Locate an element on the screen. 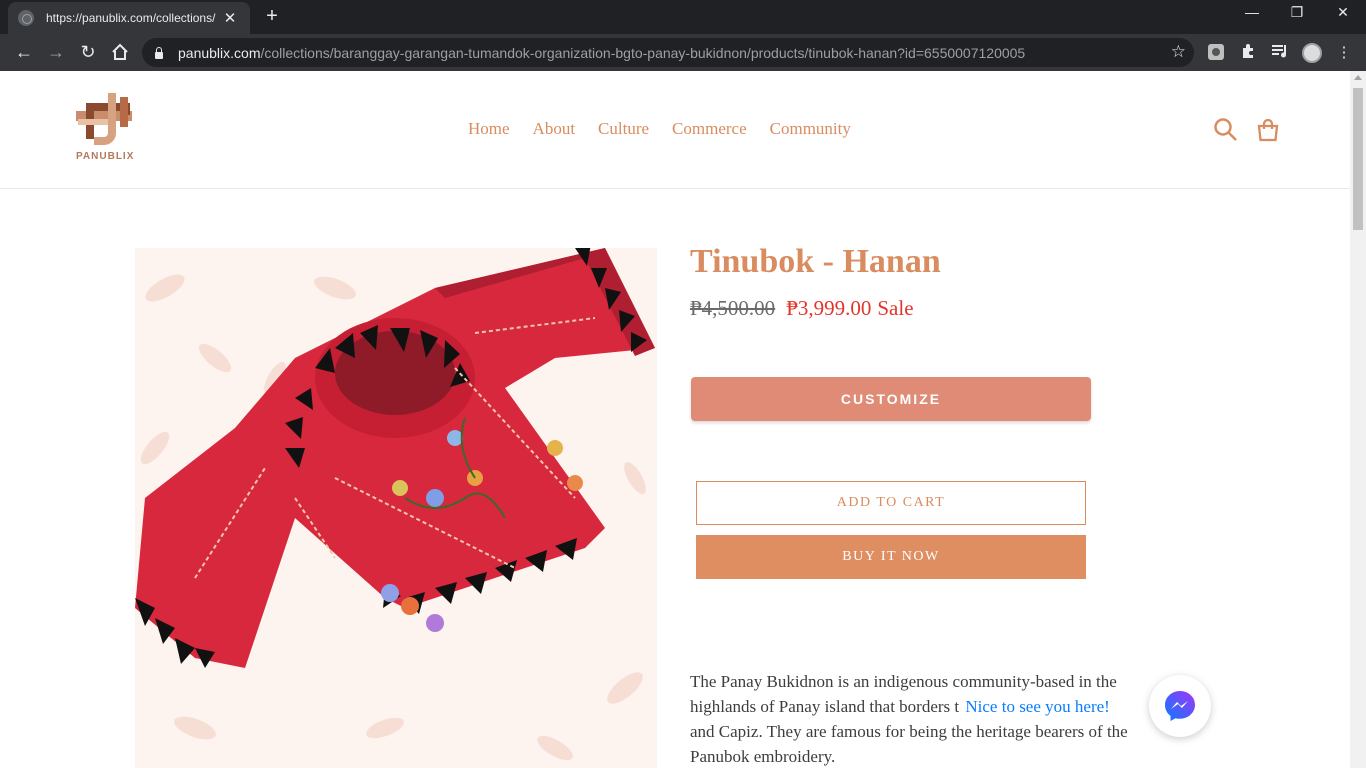 The image size is (1366, 768). customize-button: CUSTOMIZE is located at coordinates (891, 399).